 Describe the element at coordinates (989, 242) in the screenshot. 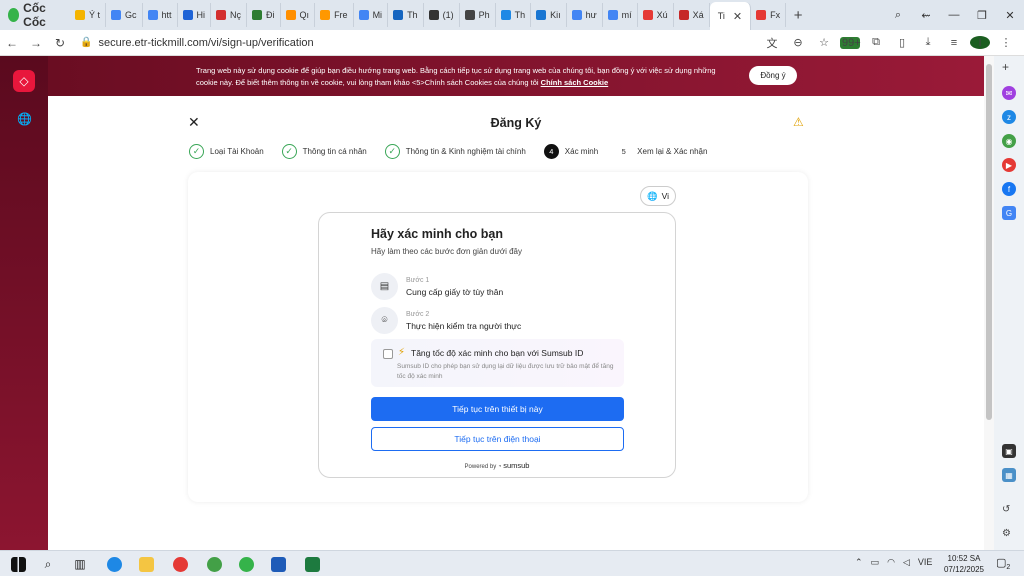

I see `scrollbar-thumb` at that location.